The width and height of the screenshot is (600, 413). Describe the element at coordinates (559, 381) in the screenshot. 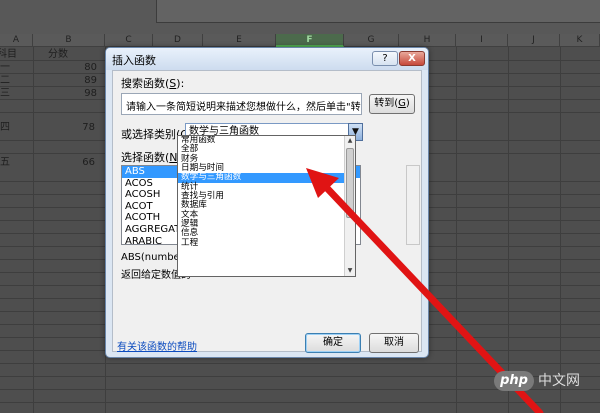

I see `watermark-text: 中文网` at that location.